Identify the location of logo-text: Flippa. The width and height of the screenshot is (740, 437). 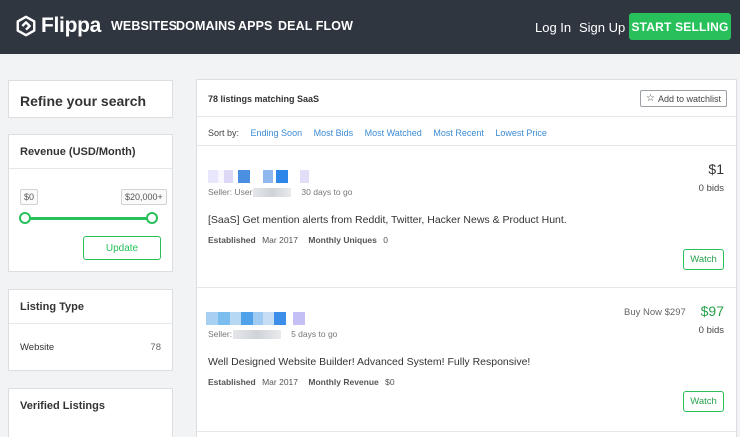
(71, 25).